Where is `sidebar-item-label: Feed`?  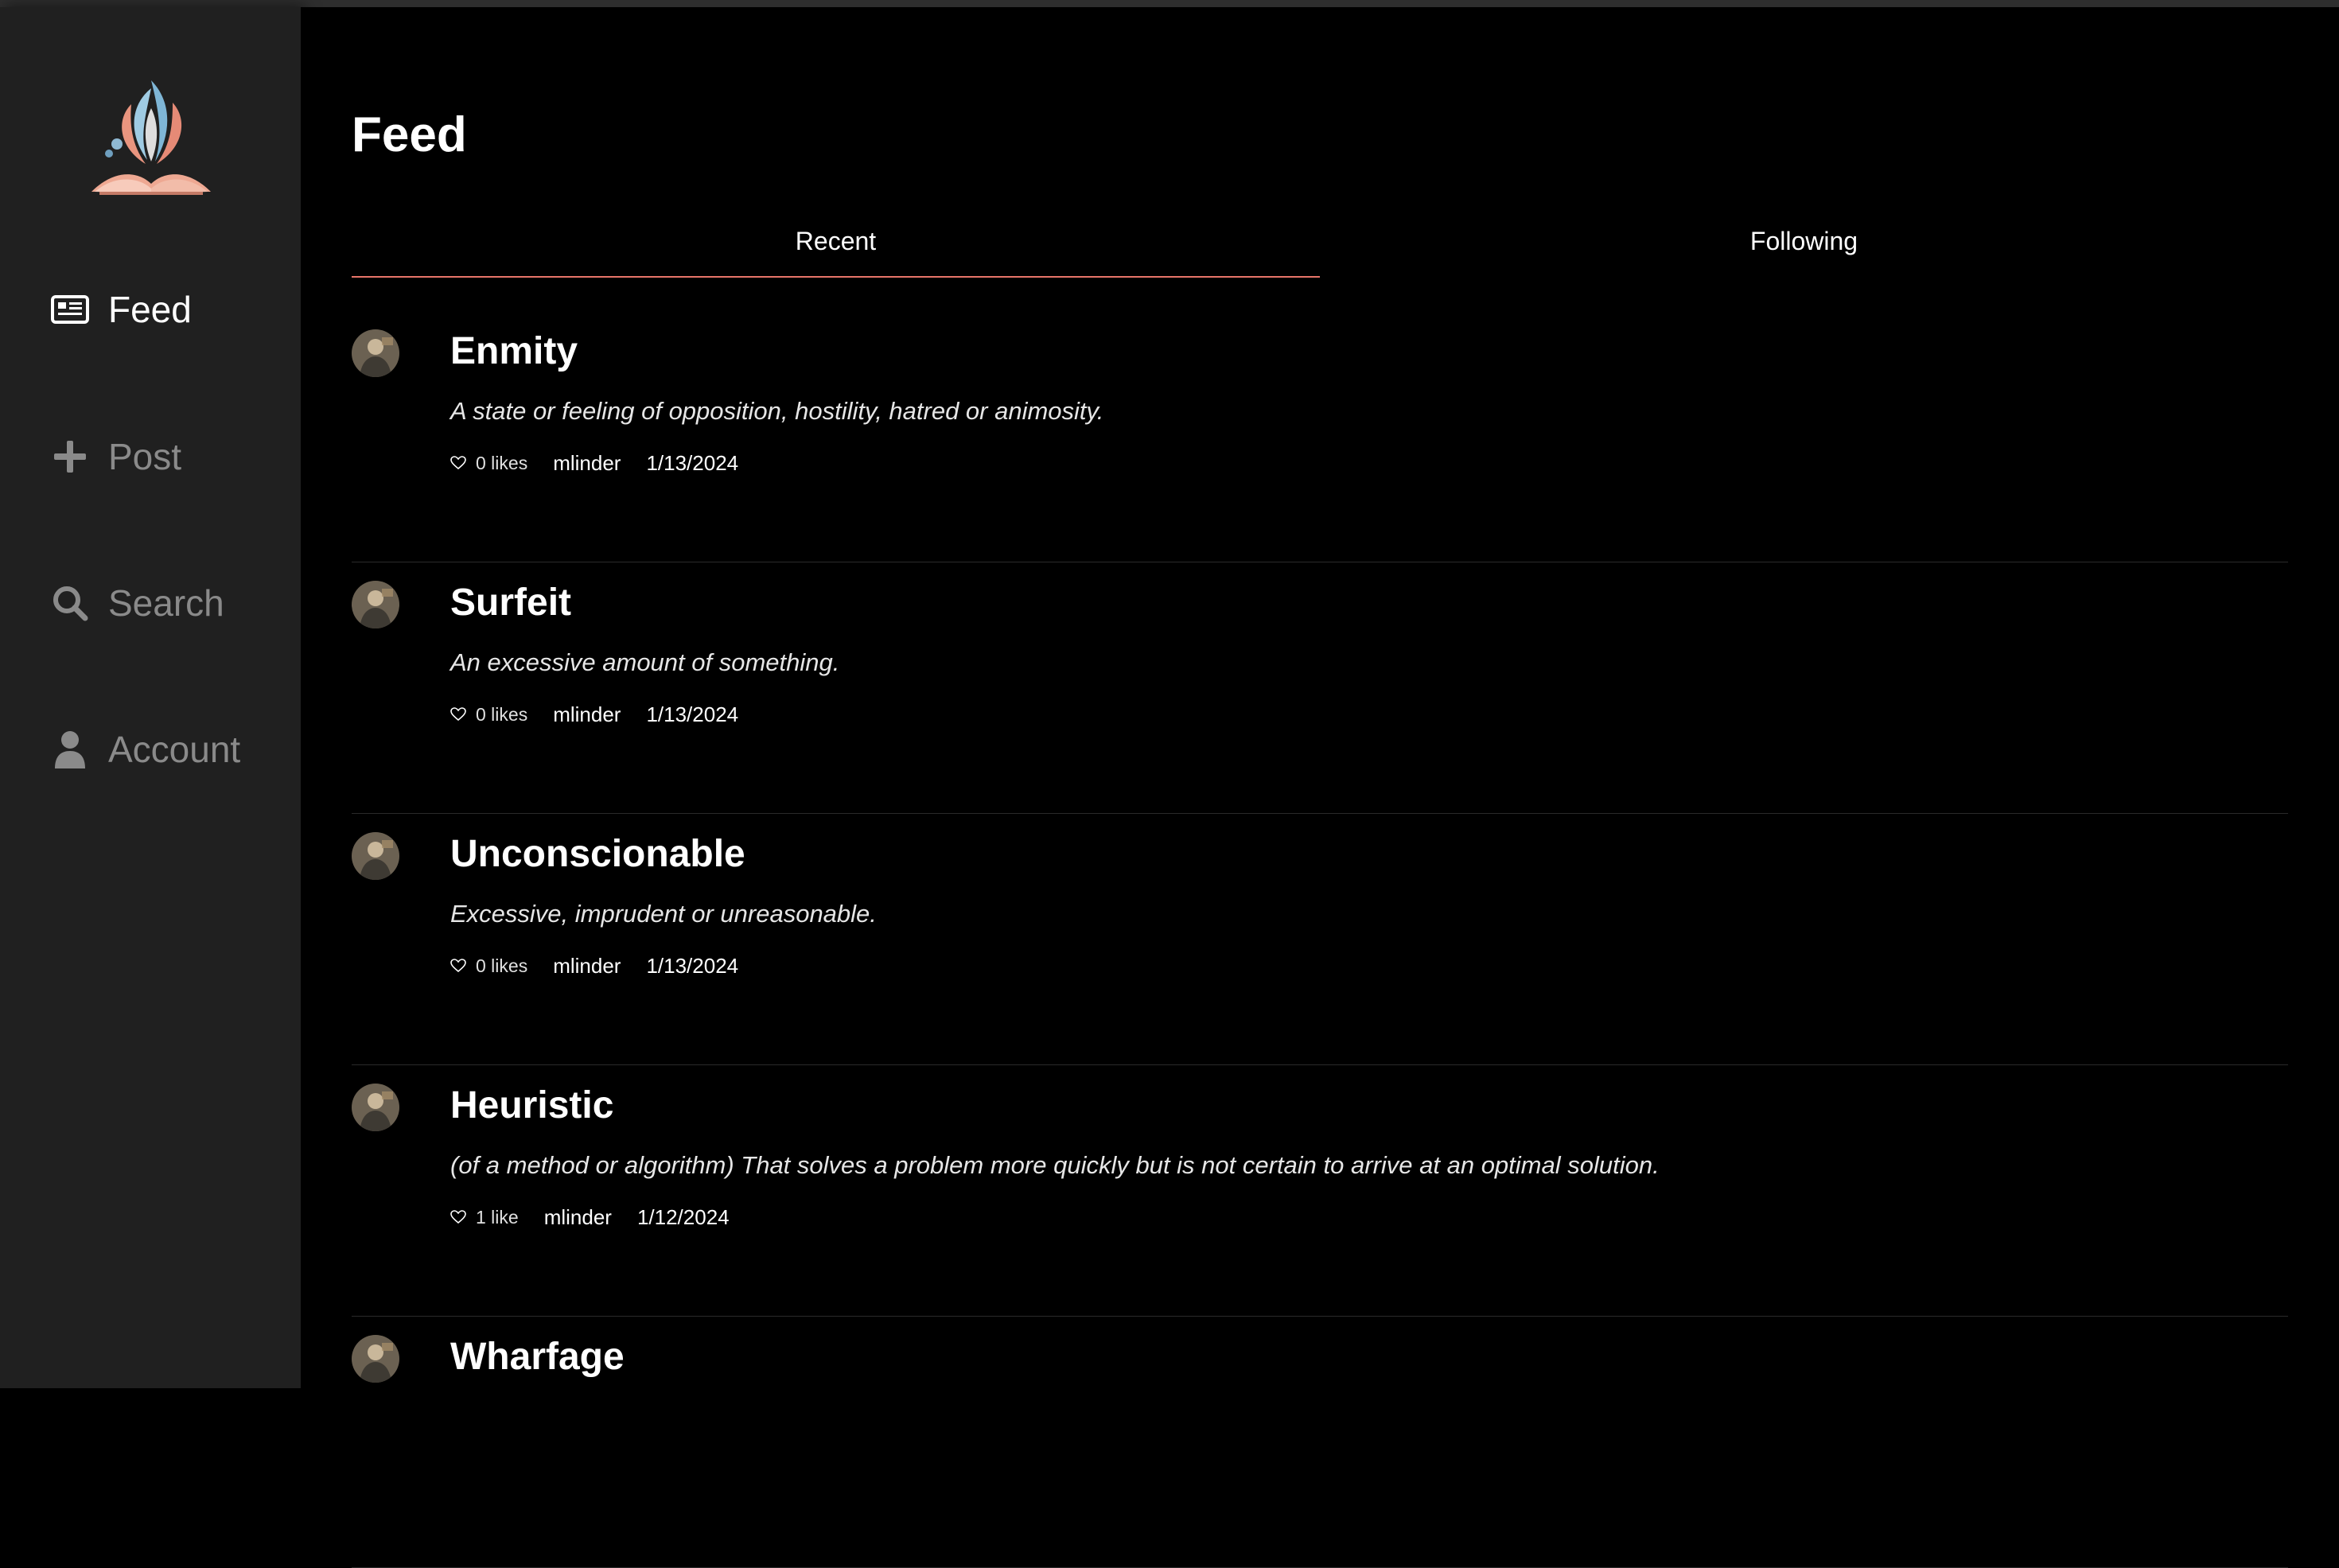
sidebar-item-label: Feed is located at coordinates (150, 309).